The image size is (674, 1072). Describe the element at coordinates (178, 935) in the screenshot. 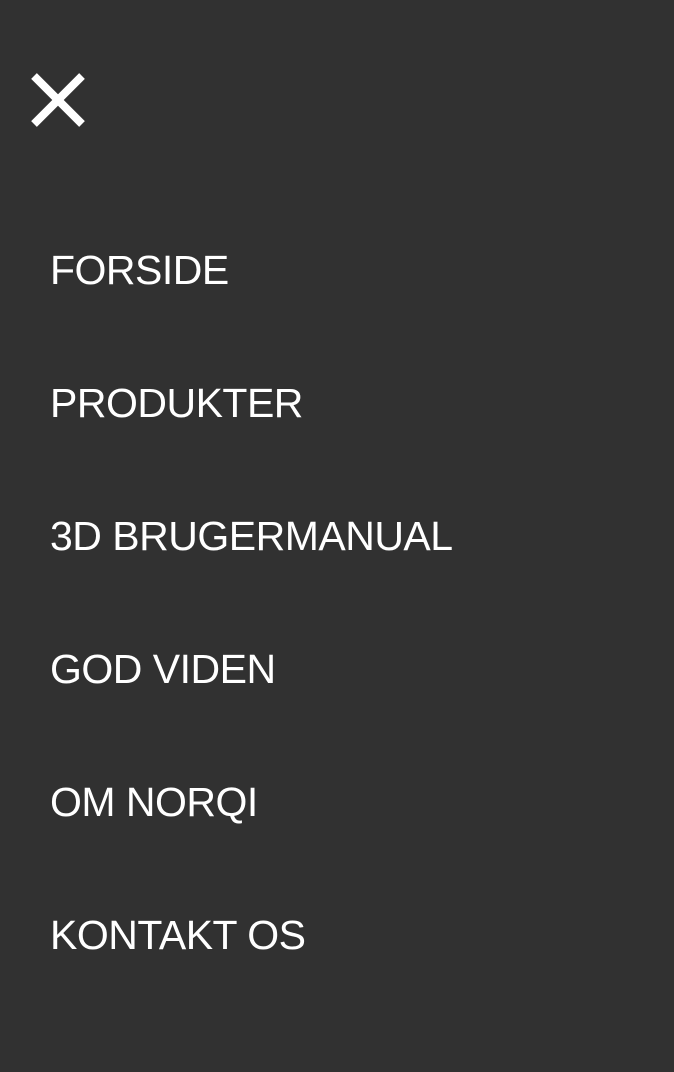

I see `nav-item-kontakt-os: KONTAKT OS` at that location.